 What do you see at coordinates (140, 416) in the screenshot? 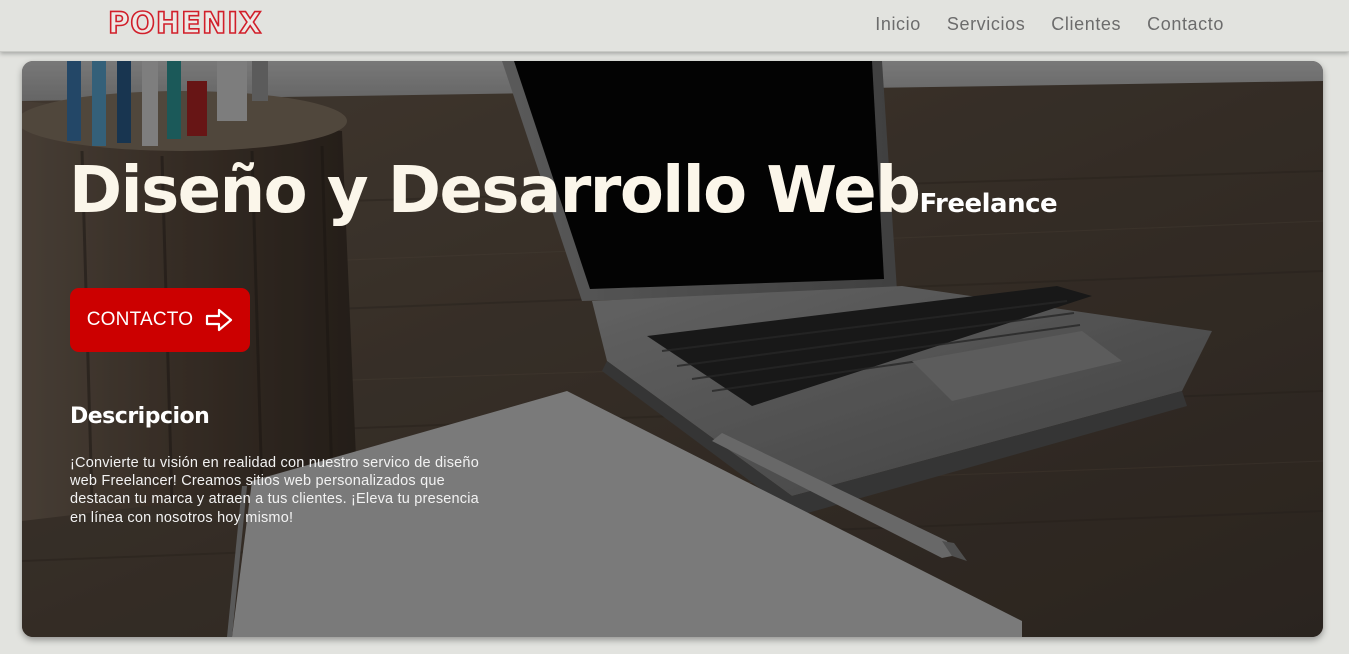
I see `description-title: Descripcion` at bounding box center [140, 416].